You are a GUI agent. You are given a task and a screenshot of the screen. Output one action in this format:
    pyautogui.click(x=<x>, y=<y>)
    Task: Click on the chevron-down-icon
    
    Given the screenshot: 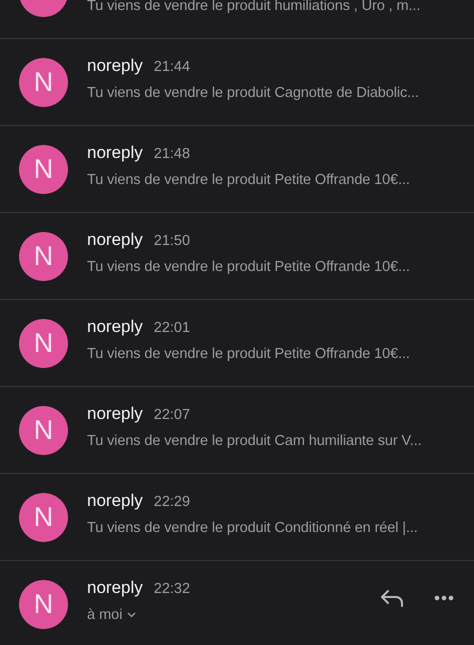 What is the action you would take?
    pyautogui.click(x=131, y=615)
    